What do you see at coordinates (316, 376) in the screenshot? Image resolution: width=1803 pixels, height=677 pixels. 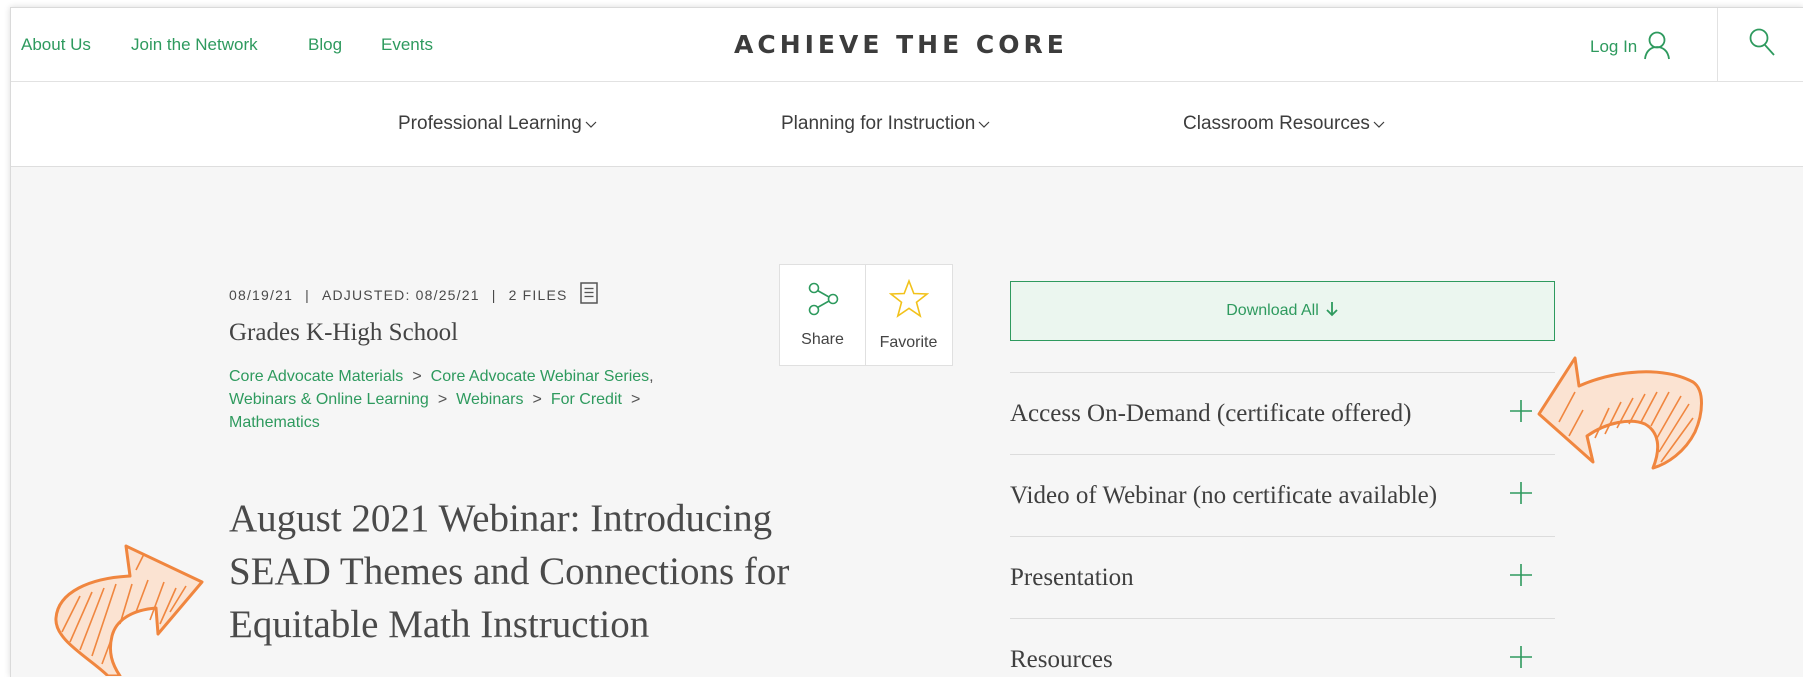 I see `breadcrumb-link: Core Advocate Materials` at bounding box center [316, 376].